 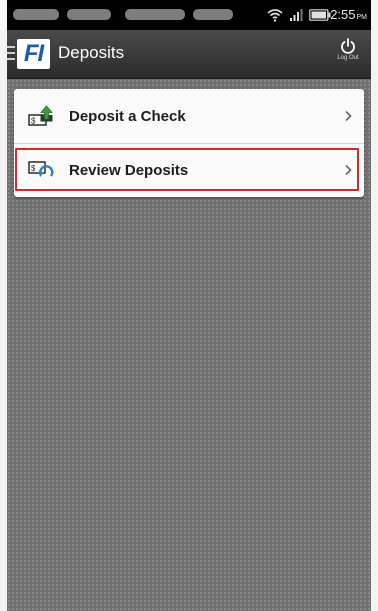 I want to click on wifi-icon, so click(x=275, y=15).